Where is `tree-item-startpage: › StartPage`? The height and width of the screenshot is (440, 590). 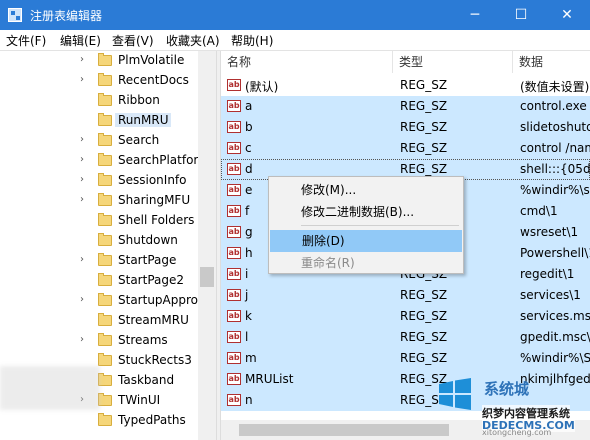
tree-item-startpage: › StartPage is located at coordinates (108, 261).